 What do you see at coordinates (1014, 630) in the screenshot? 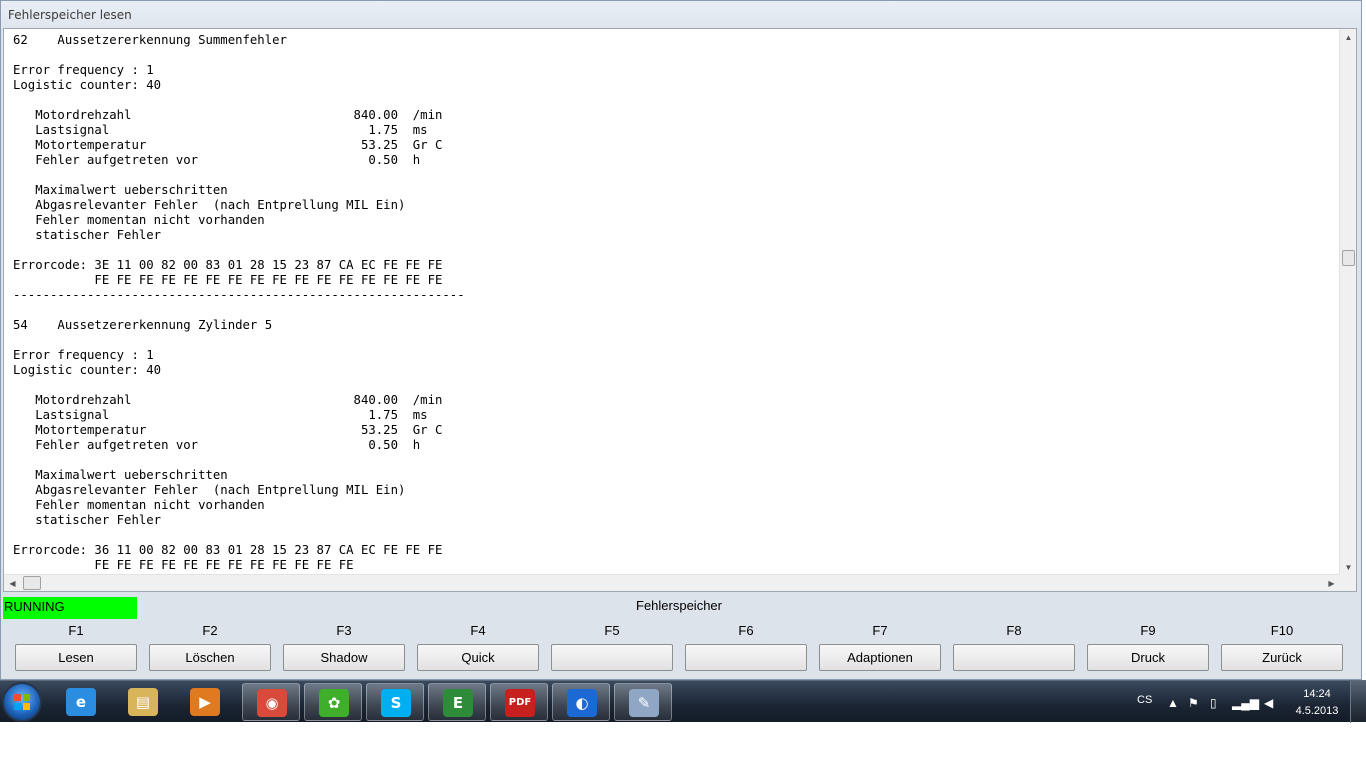
I see `fkey-label-f8: F8` at bounding box center [1014, 630].